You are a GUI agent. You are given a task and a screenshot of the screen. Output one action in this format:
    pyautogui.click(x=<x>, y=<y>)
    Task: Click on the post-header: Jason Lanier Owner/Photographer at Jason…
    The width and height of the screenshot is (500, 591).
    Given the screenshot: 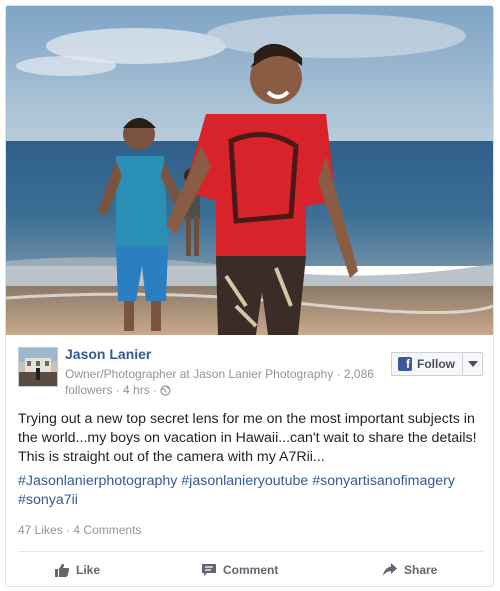 What is the action you would take?
    pyautogui.click(x=250, y=374)
    